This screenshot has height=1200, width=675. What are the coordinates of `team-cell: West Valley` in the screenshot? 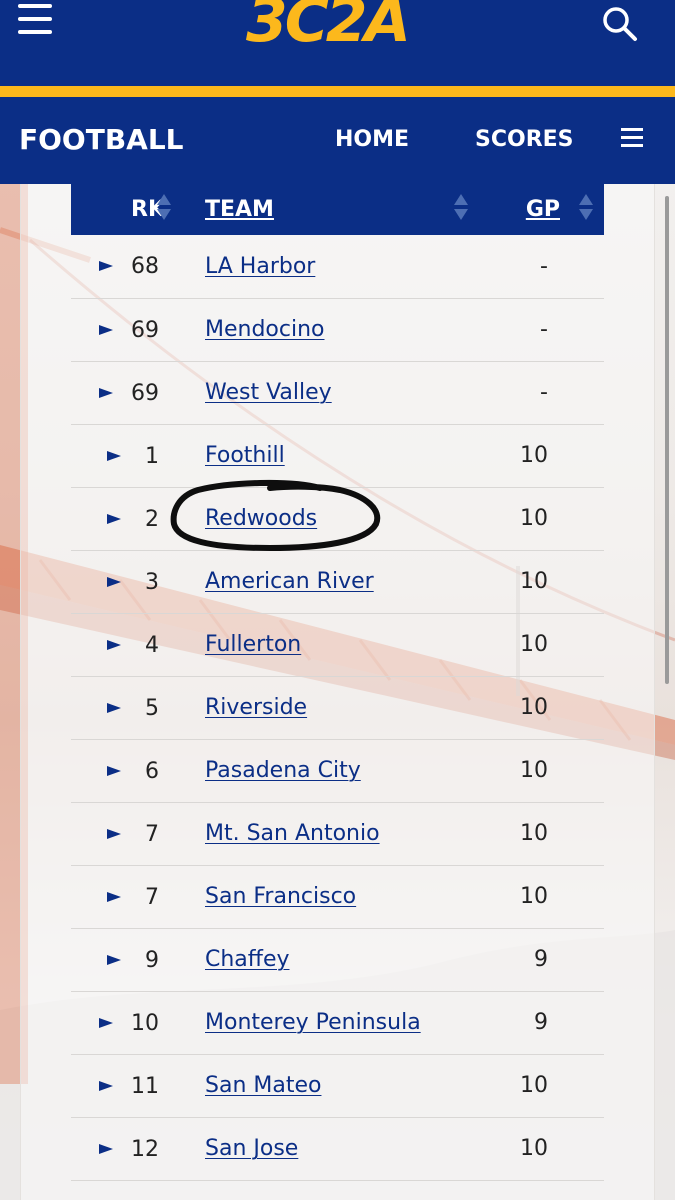 It's located at (345, 392).